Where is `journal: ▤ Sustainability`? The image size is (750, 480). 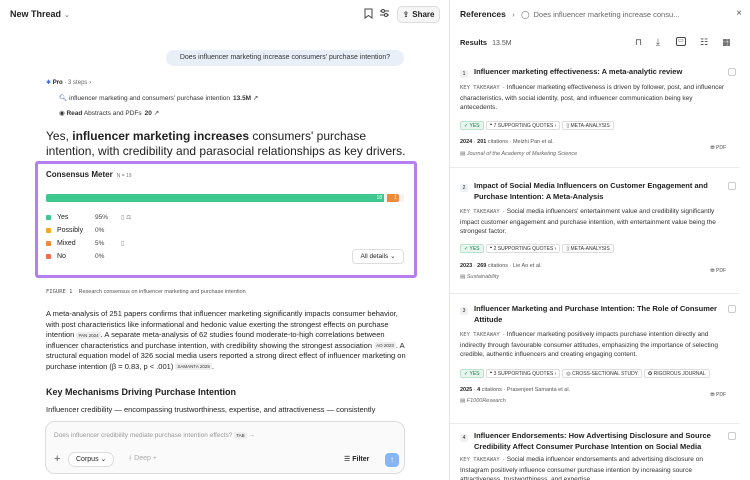 journal: ▤ Sustainability is located at coordinates (479, 277).